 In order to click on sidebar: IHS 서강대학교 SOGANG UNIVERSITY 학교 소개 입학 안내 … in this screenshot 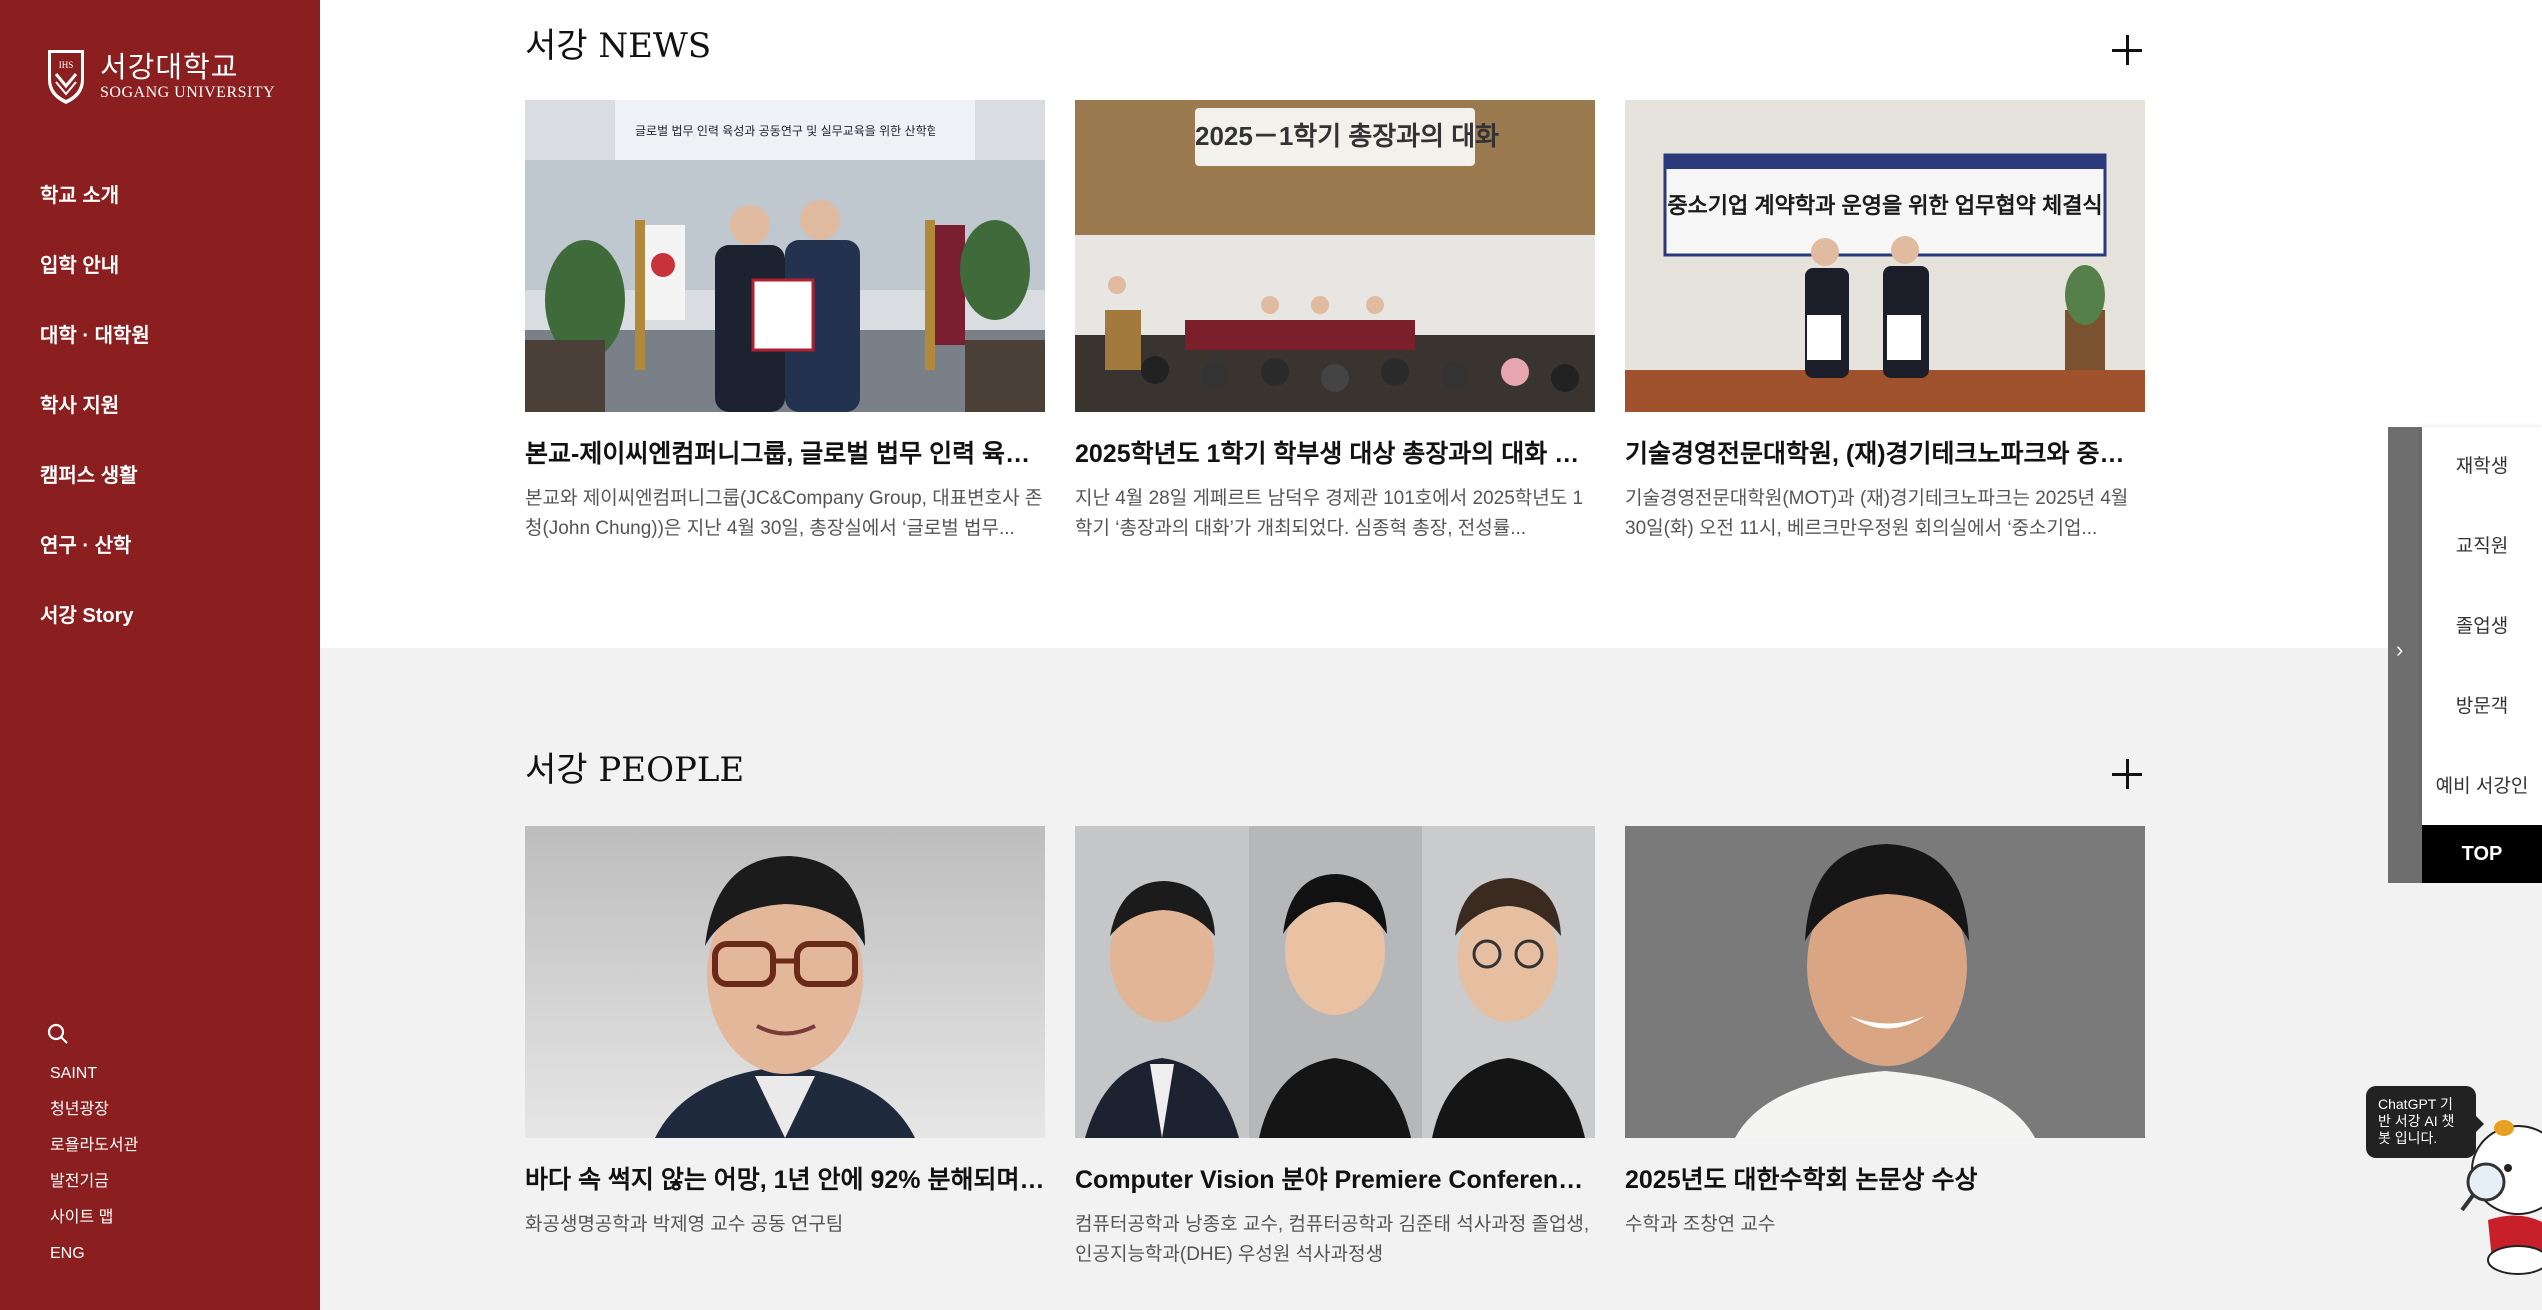, I will do `click(160, 655)`.